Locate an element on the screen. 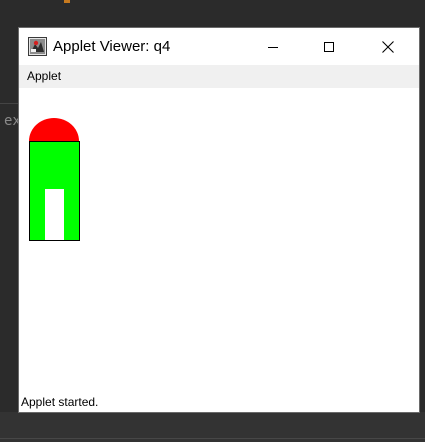  close-icon is located at coordinates (388, 46).